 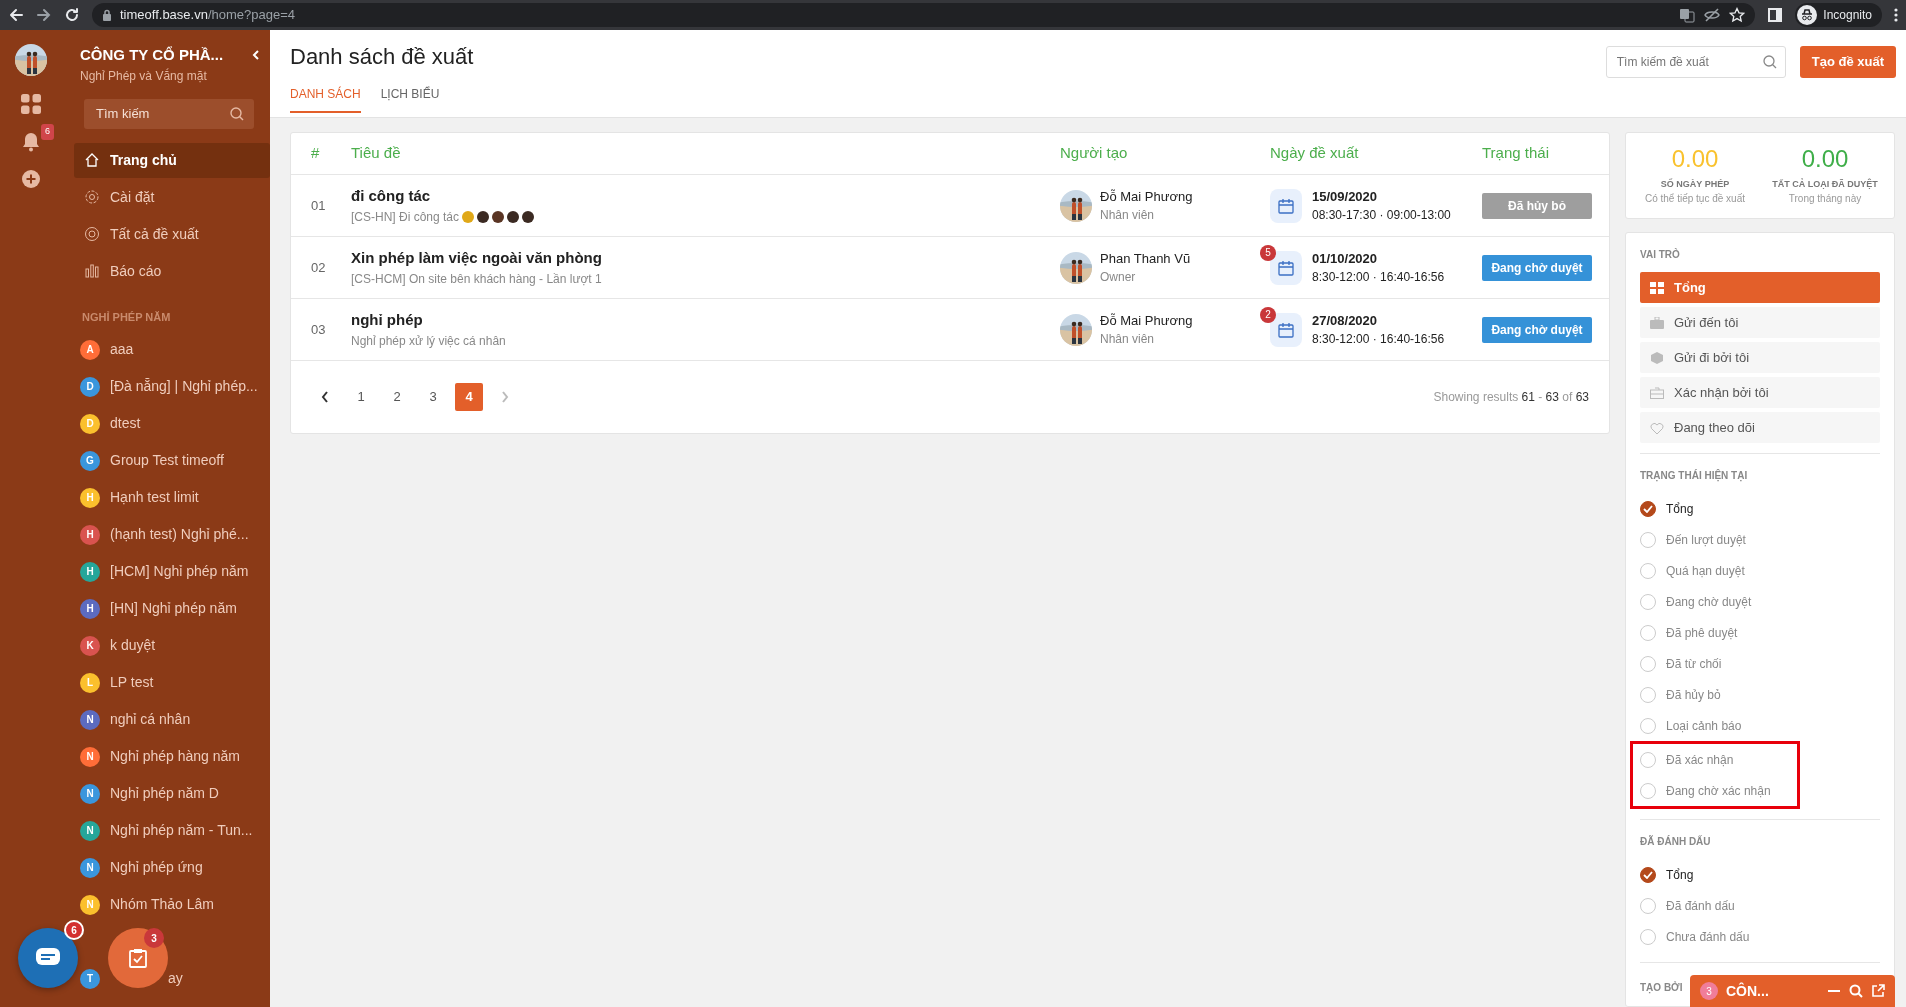 I want to click on menu-item: Báo cáo, so click(x=172, y=271).